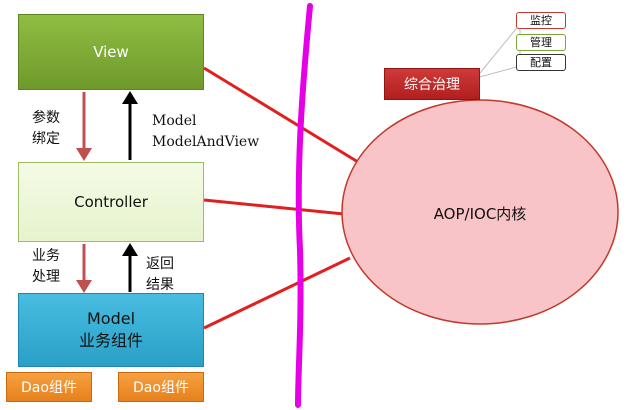 The height and width of the screenshot is (410, 642). What do you see at coordinates (46, 266) in the screenshot?
I see `edge-label-business-processing: 业务 处理` at bounding box center [46, 266].